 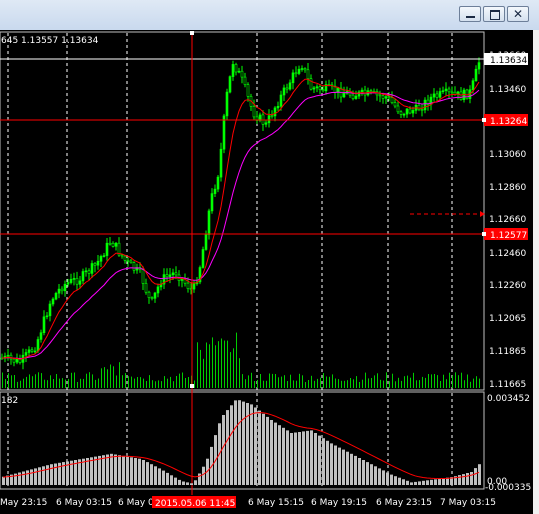 I want to click on time-axis-label: 6 May 03:15, so click(x=84, y=503).